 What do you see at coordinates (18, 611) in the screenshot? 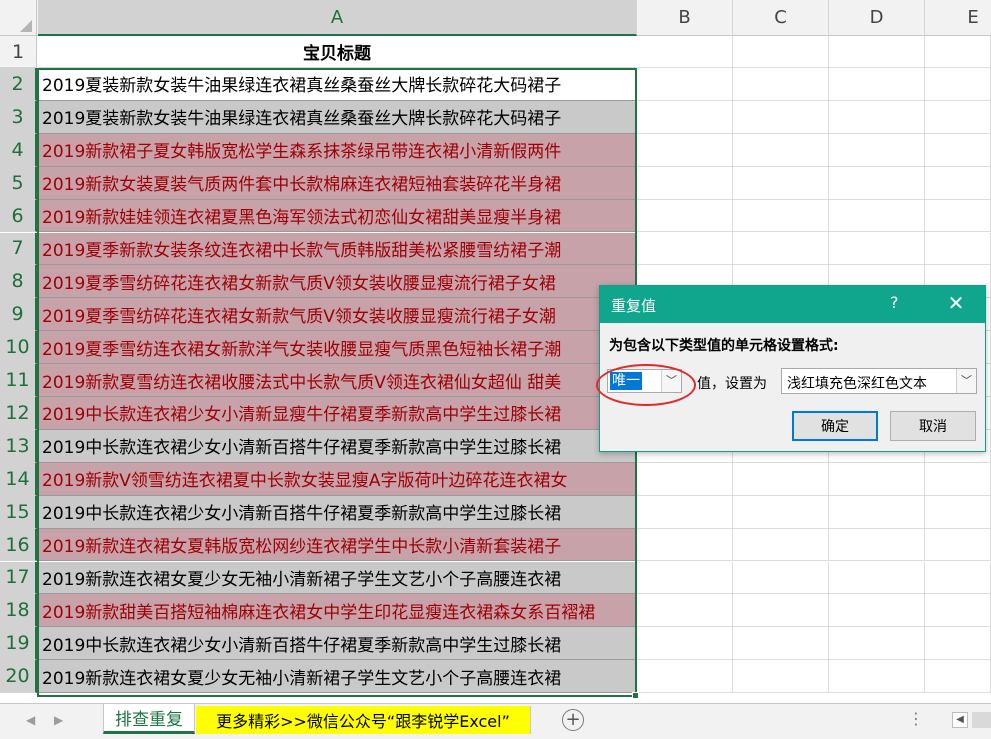
I see `row-header: 18` at bounding box center [18, 611].